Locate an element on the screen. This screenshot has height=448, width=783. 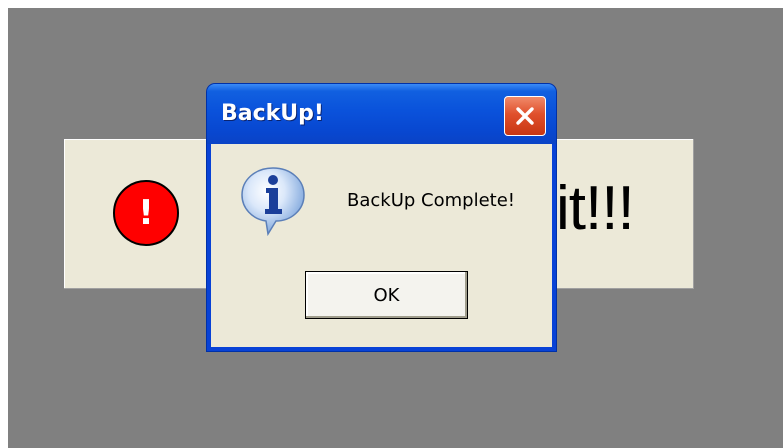
close-button is located at coordinates (525, 116).